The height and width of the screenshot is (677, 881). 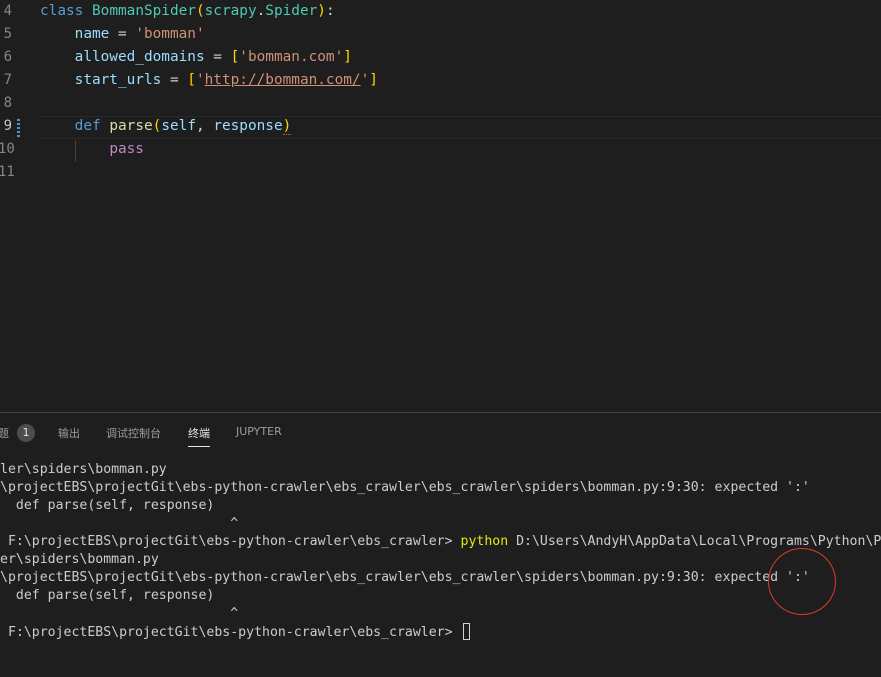 What do you see at coordinates (126, 149) in the screenshot?
I see `code-token: pass` at bounding box center [126, 149].